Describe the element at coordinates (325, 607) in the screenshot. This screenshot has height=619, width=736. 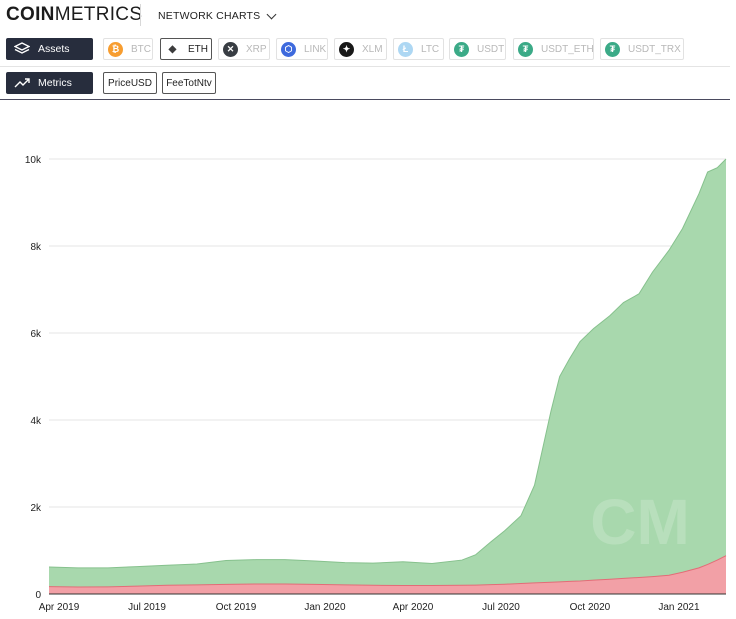
I see `x-tick-label: Jan 2020` at that location.